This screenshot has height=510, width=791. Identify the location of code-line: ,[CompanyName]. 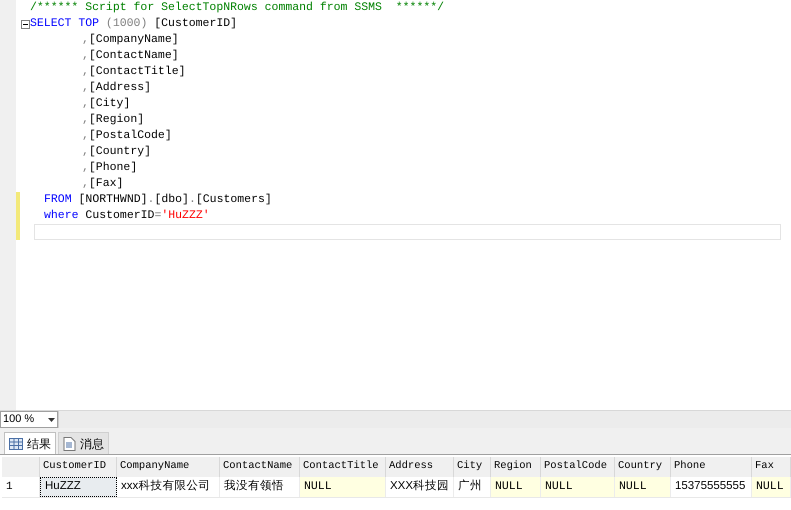
(130, 40).